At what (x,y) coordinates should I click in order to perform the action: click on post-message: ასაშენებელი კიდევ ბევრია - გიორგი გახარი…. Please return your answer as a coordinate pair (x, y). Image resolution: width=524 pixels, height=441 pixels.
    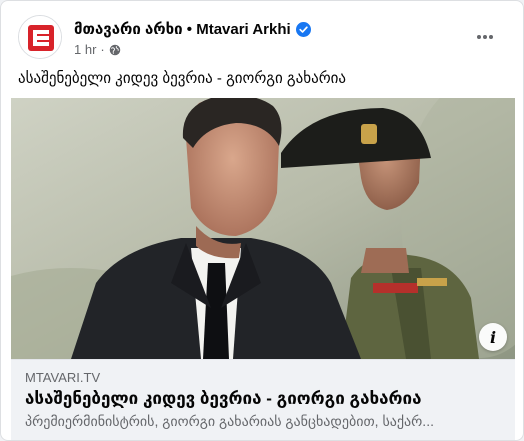
    Looking at the image, I should click on (182, 78).